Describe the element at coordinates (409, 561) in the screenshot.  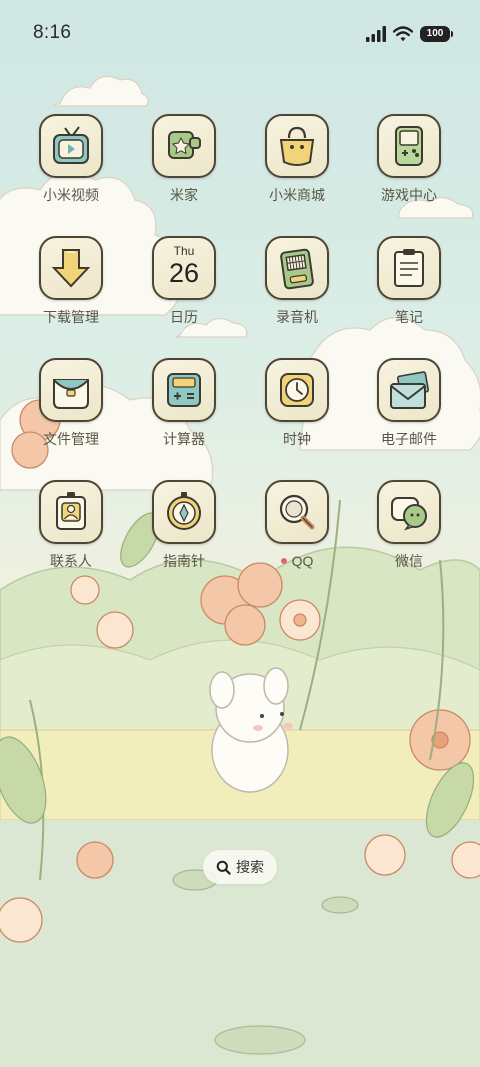
I see `app-label: 微信` at that location.